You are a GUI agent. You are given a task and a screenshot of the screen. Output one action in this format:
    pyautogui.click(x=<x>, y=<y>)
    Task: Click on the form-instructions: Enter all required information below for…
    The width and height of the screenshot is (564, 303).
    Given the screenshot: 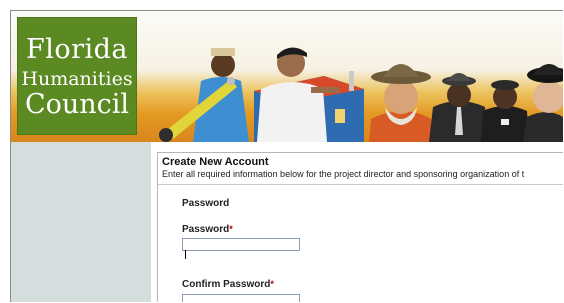 What is the action you would take?
    pyautogui.click(x=343, y=174)
    